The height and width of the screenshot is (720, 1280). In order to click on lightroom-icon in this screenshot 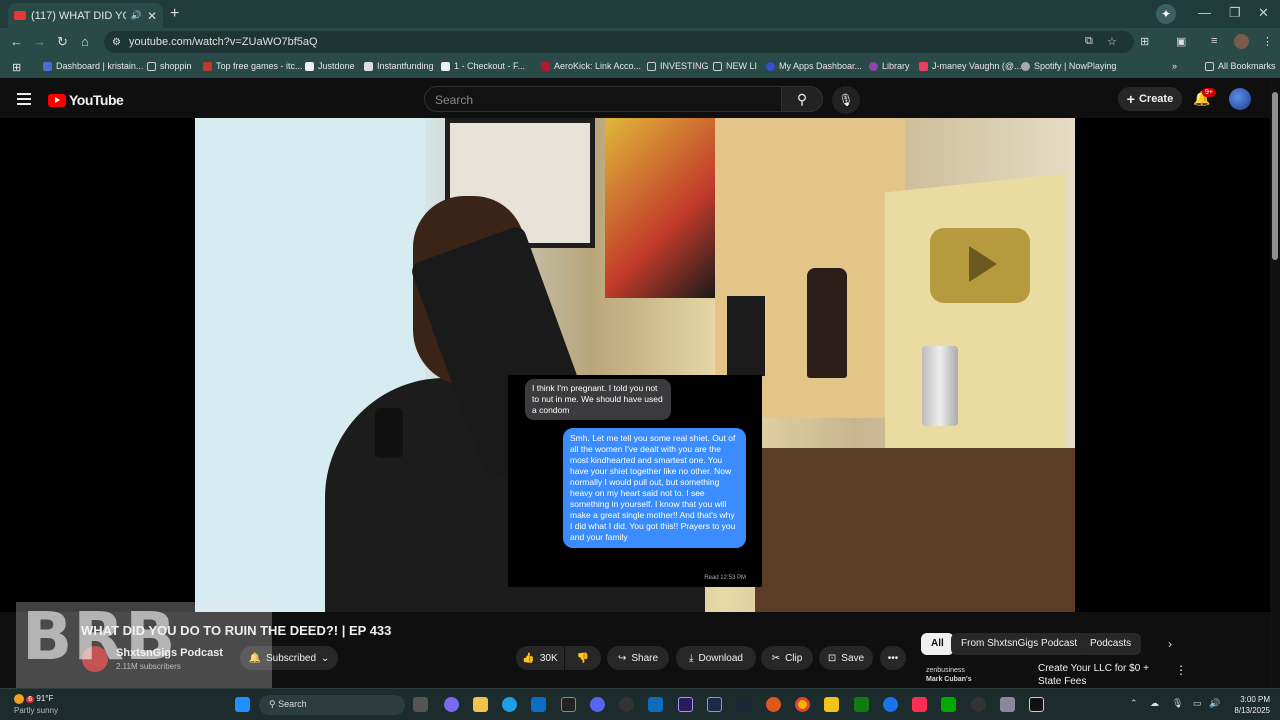, I will do `click(714, 704)`.